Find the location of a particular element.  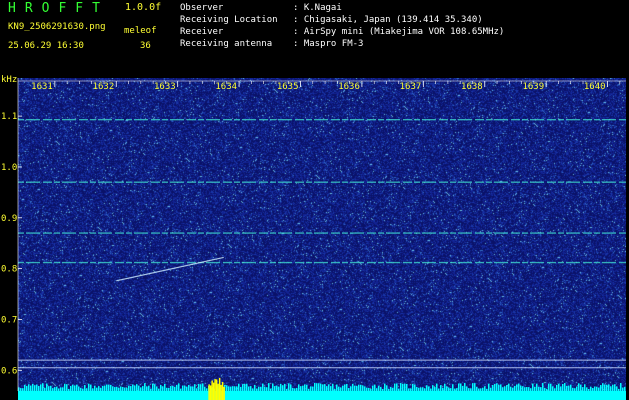

x-tick-label: 1639 is located at coordinates (533, 87).